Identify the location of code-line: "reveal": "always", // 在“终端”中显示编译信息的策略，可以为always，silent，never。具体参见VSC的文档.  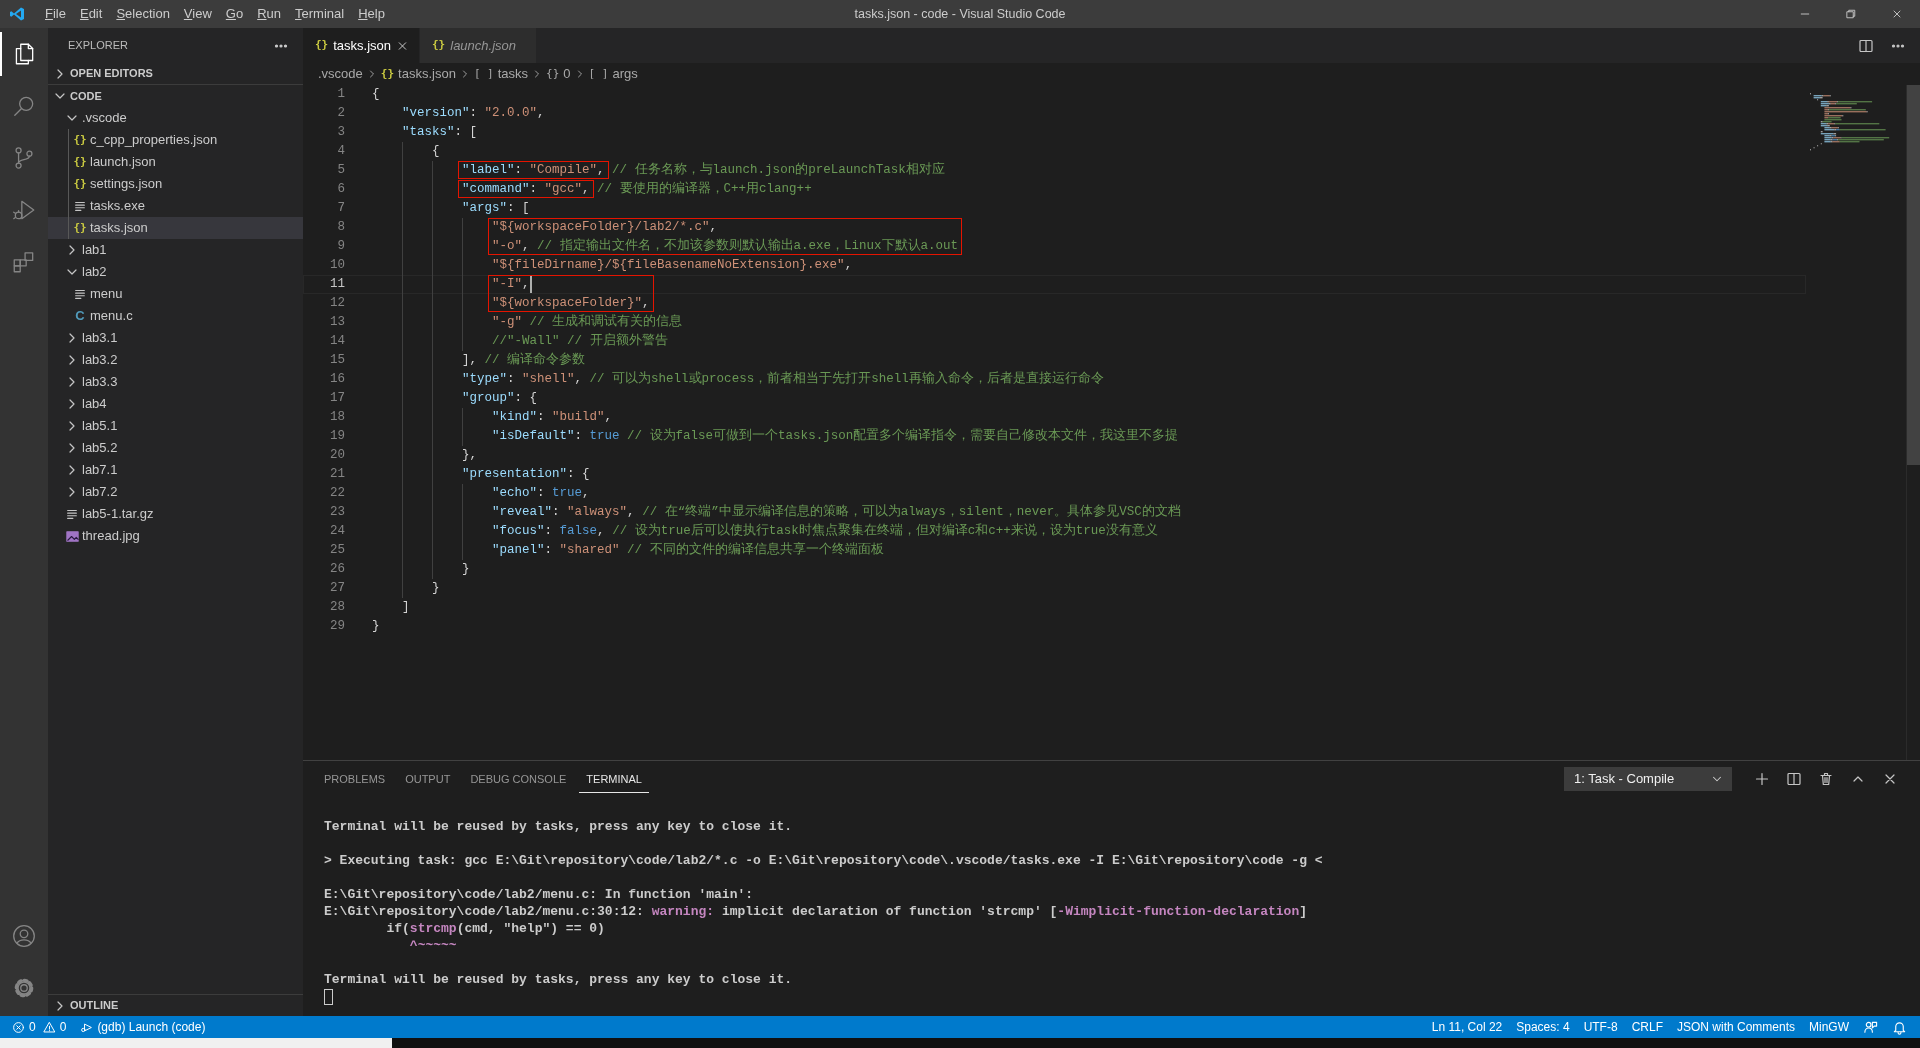
(836, 512).